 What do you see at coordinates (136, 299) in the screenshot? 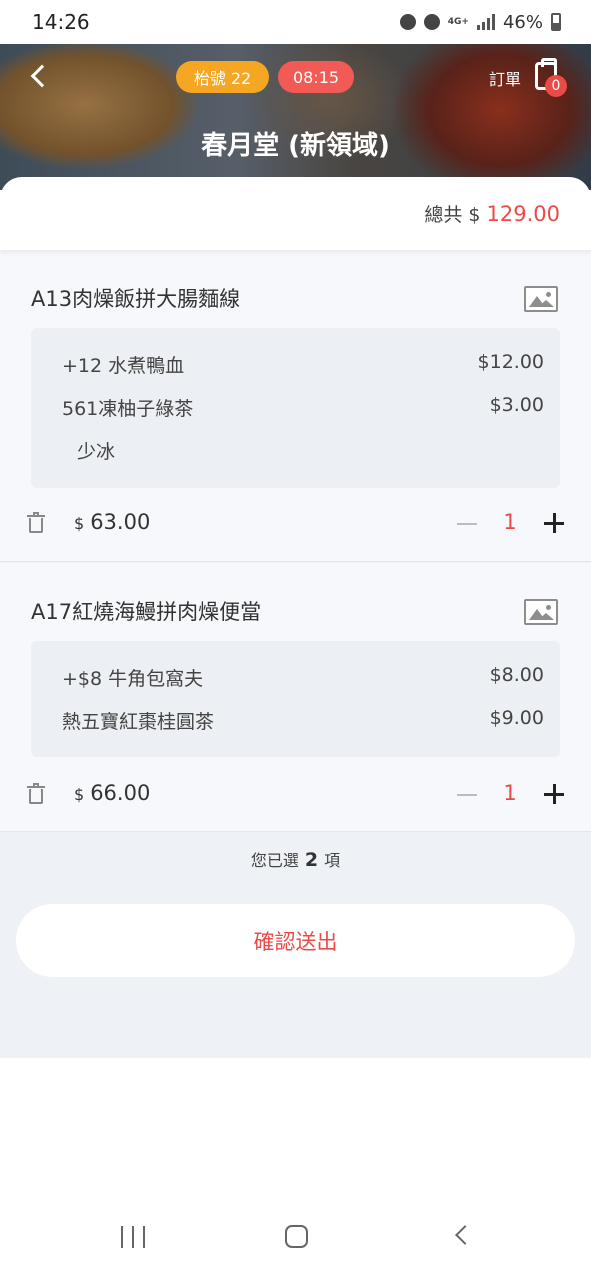
I see `item-name: A13肉燥飯拼大腸麵線` at bounding box center [136, 299].